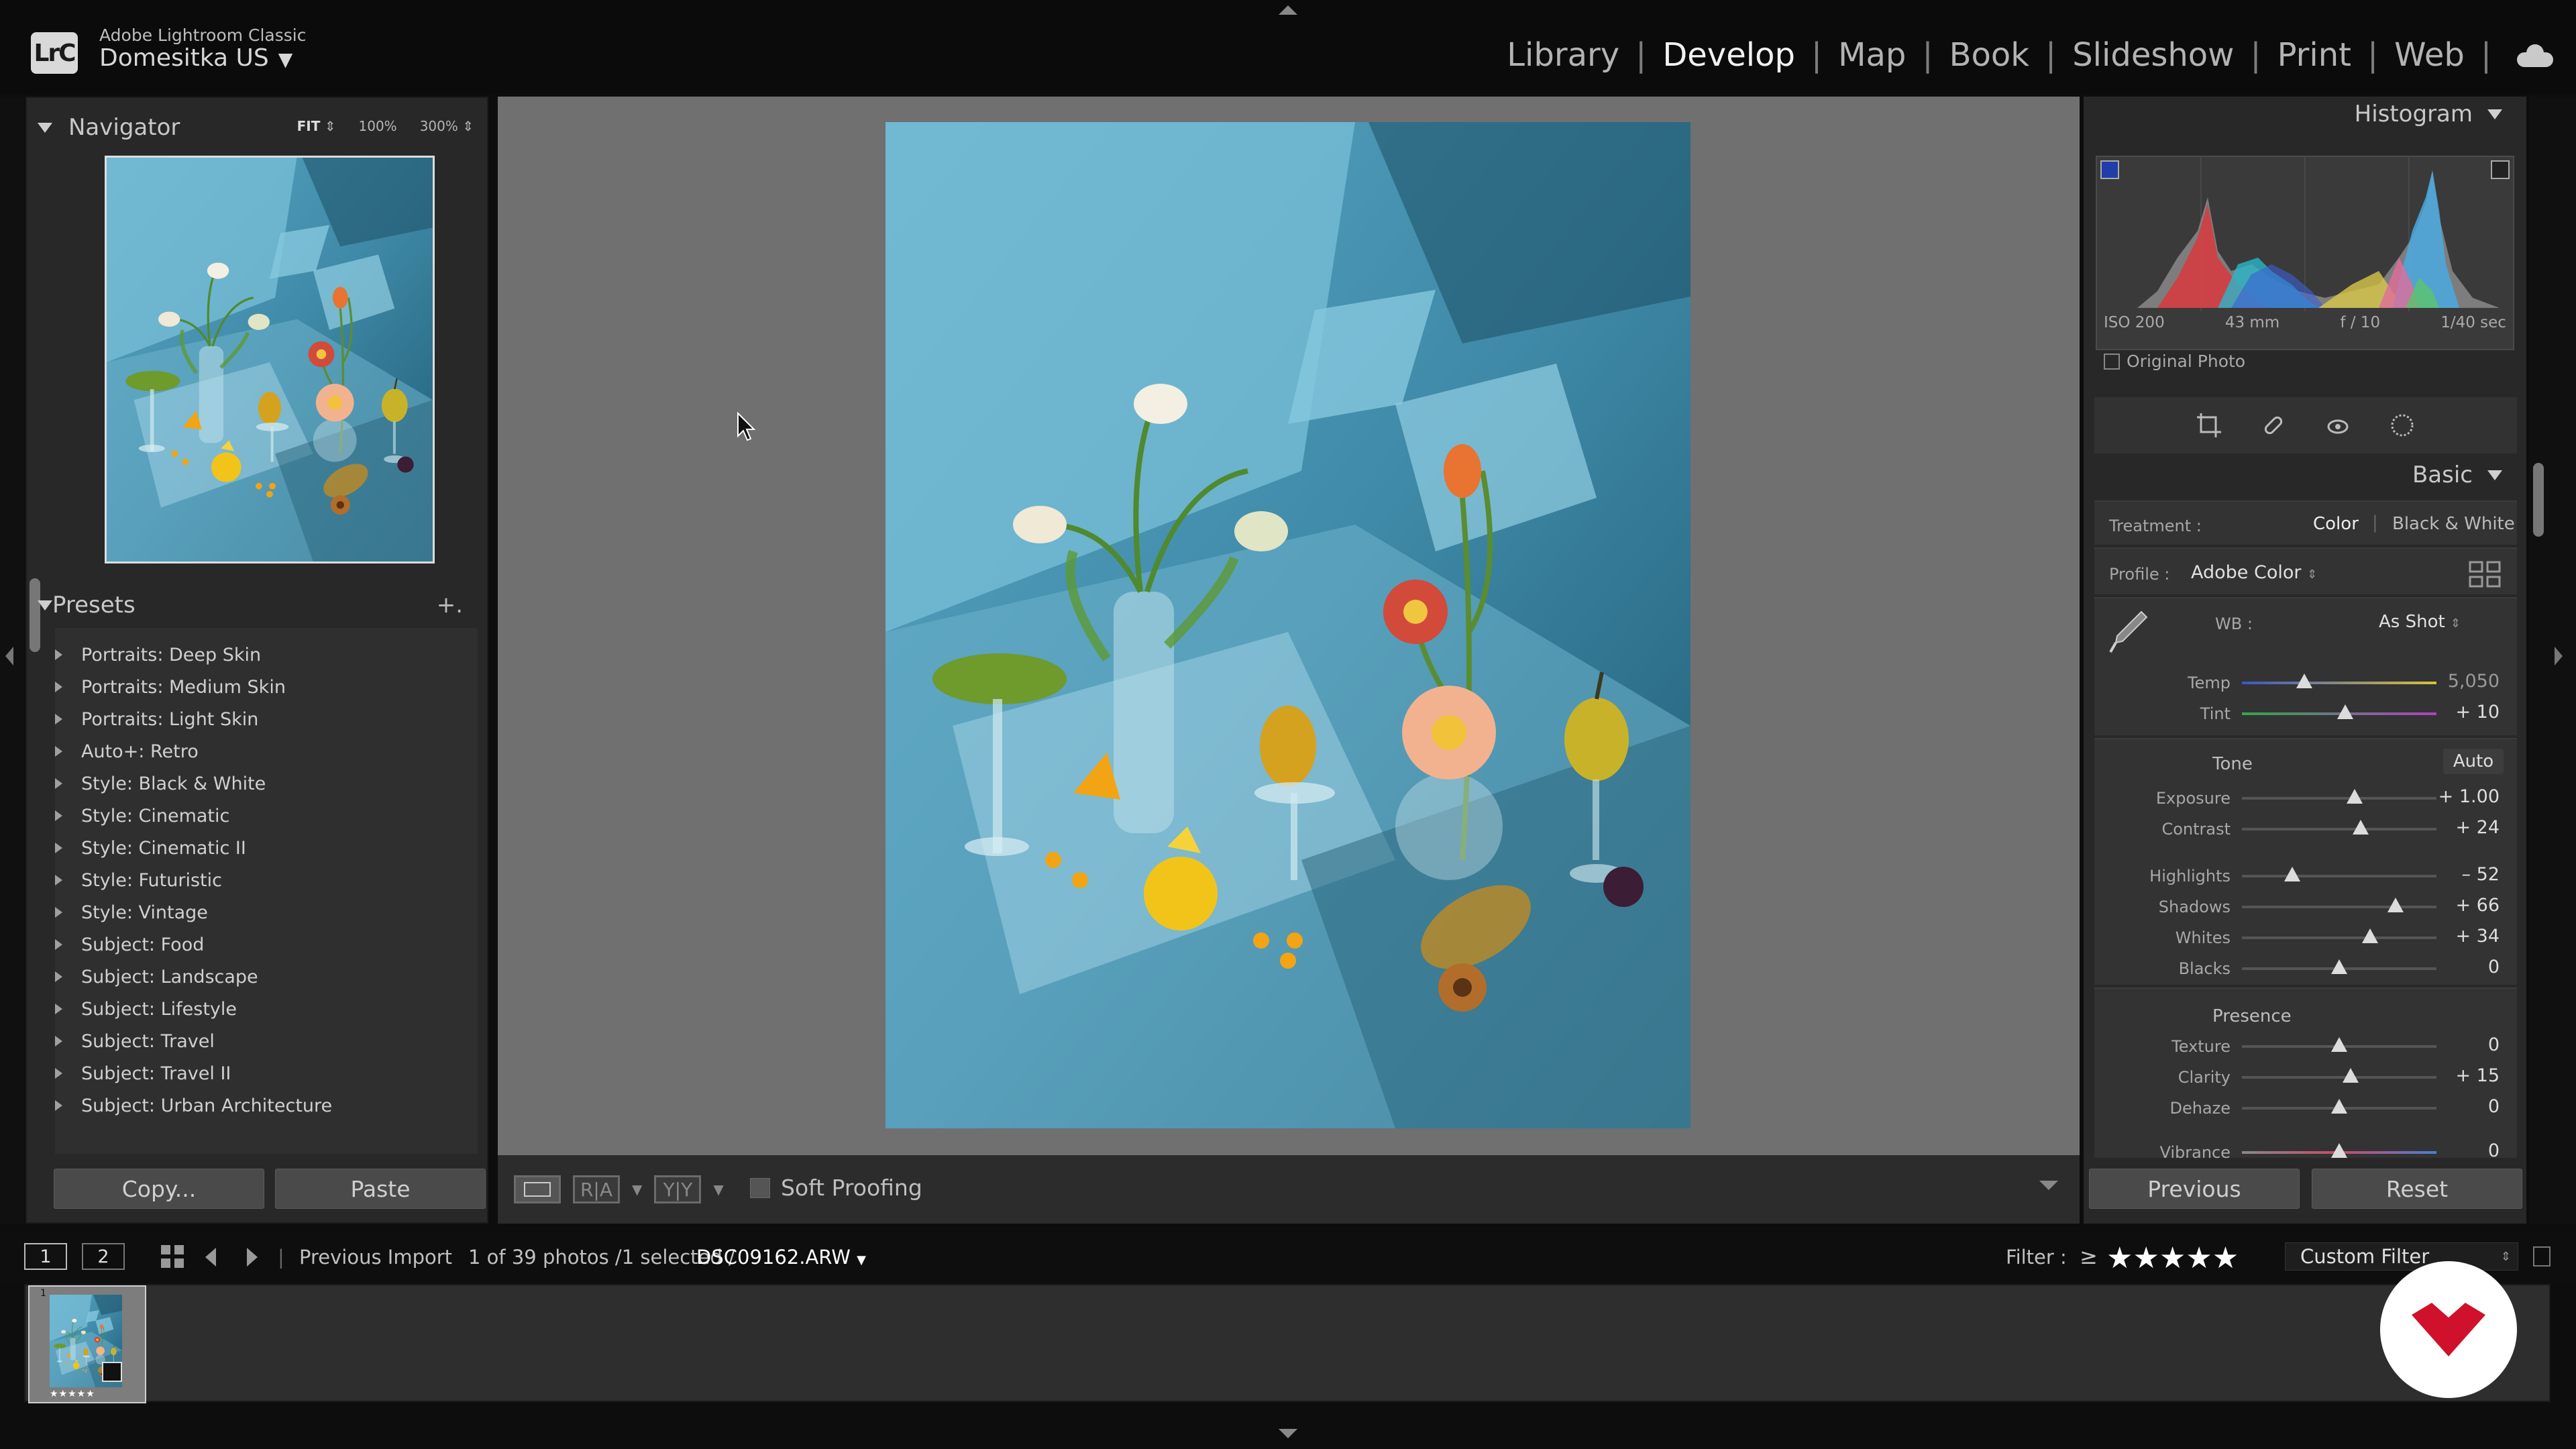  Describe the element at coordinates (263, 1105) in the screenshot. I see `preset-folder: Subject: Urban Architecture` at that location.